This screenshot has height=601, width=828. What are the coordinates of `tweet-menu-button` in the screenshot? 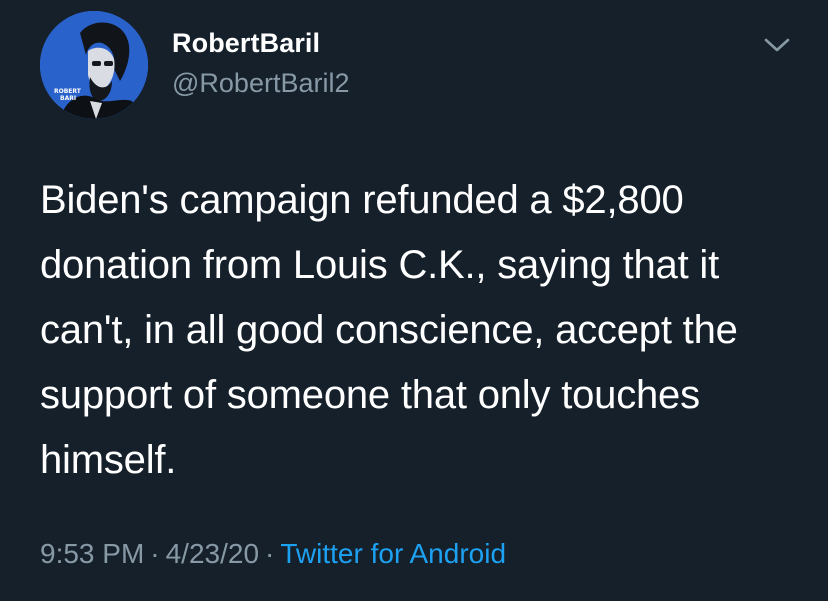 It's located at (777, 45).